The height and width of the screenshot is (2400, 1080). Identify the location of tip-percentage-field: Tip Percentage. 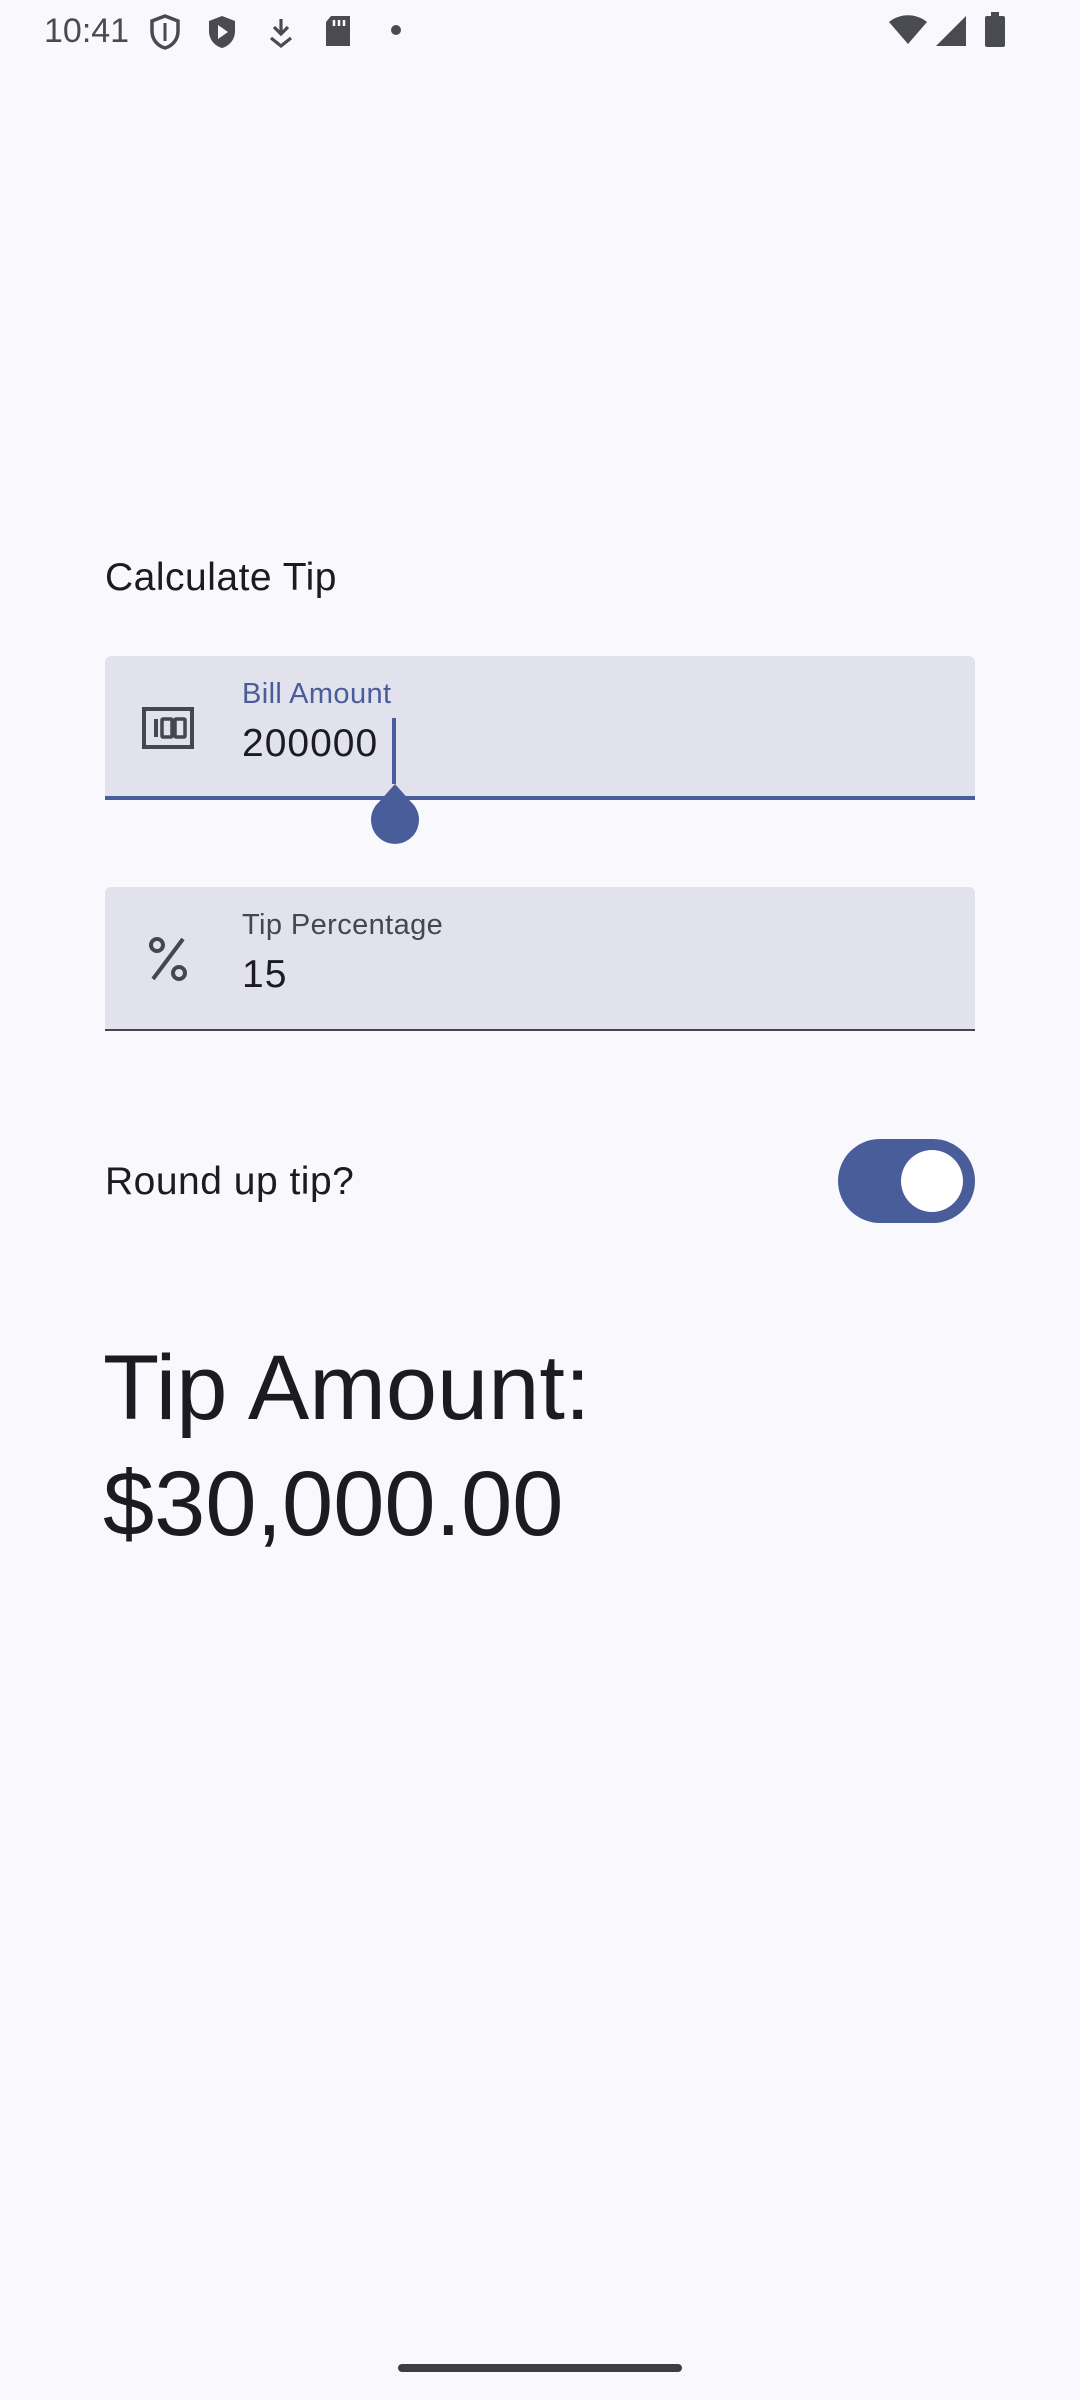
(540, 959).